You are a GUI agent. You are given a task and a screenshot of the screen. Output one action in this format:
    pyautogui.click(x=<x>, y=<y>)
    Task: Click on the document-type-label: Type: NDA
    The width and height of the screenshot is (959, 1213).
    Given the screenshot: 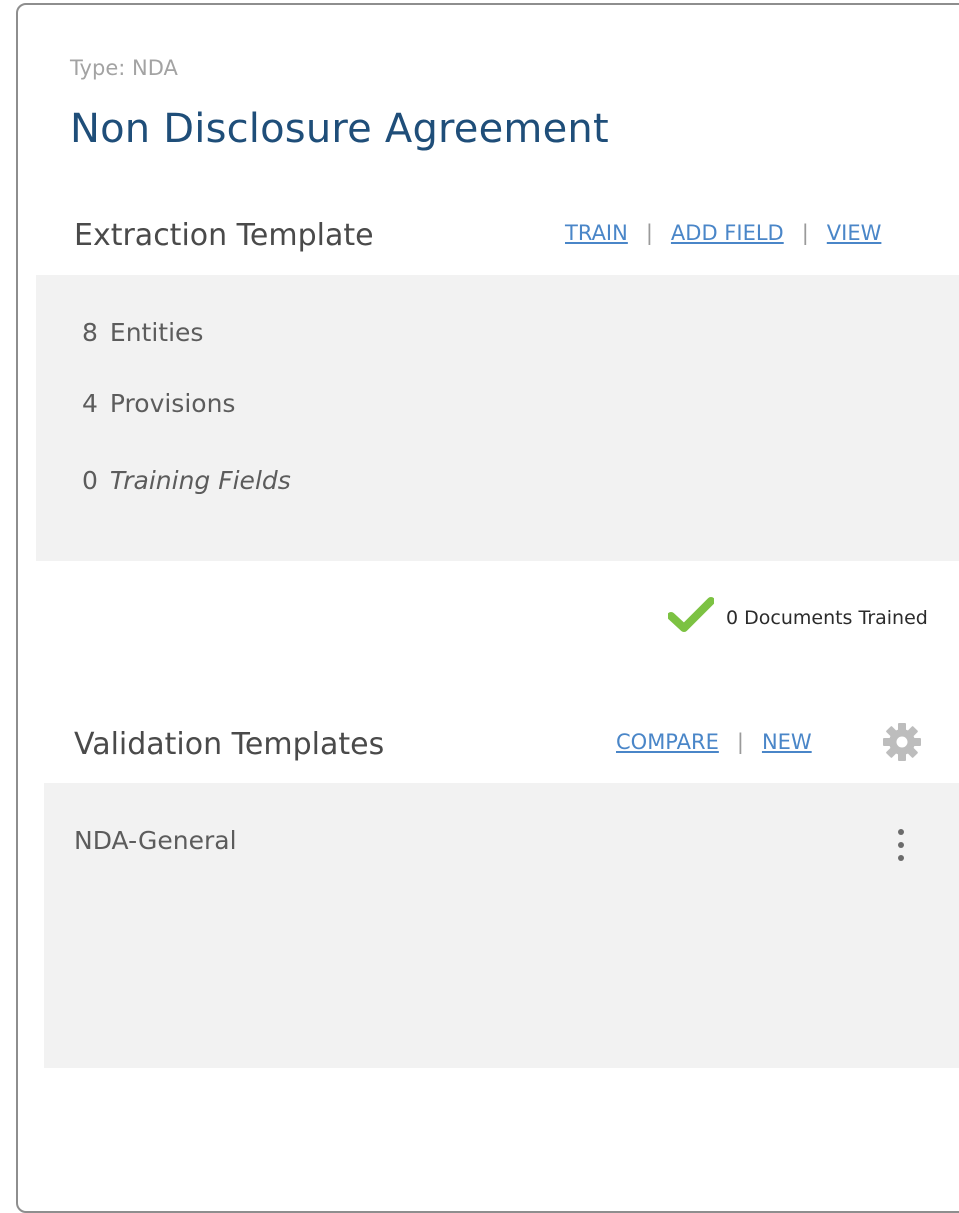 What is the action you would take?
    pyautogui.click(x=124, y=68)
    